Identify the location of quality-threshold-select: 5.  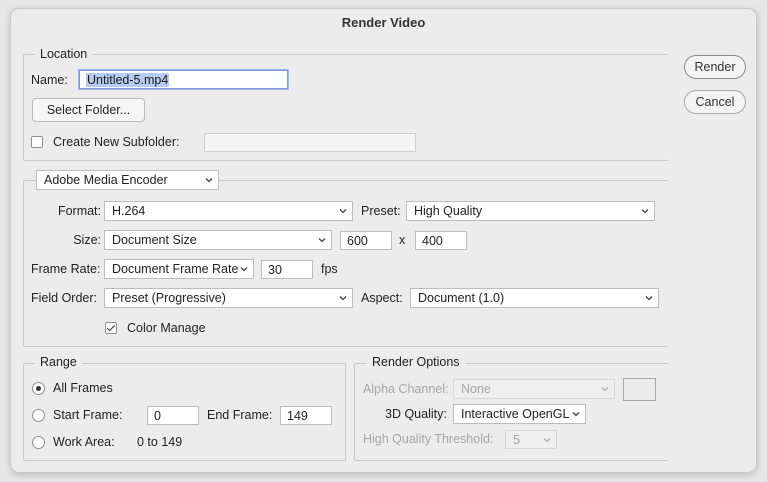
(531, 439).